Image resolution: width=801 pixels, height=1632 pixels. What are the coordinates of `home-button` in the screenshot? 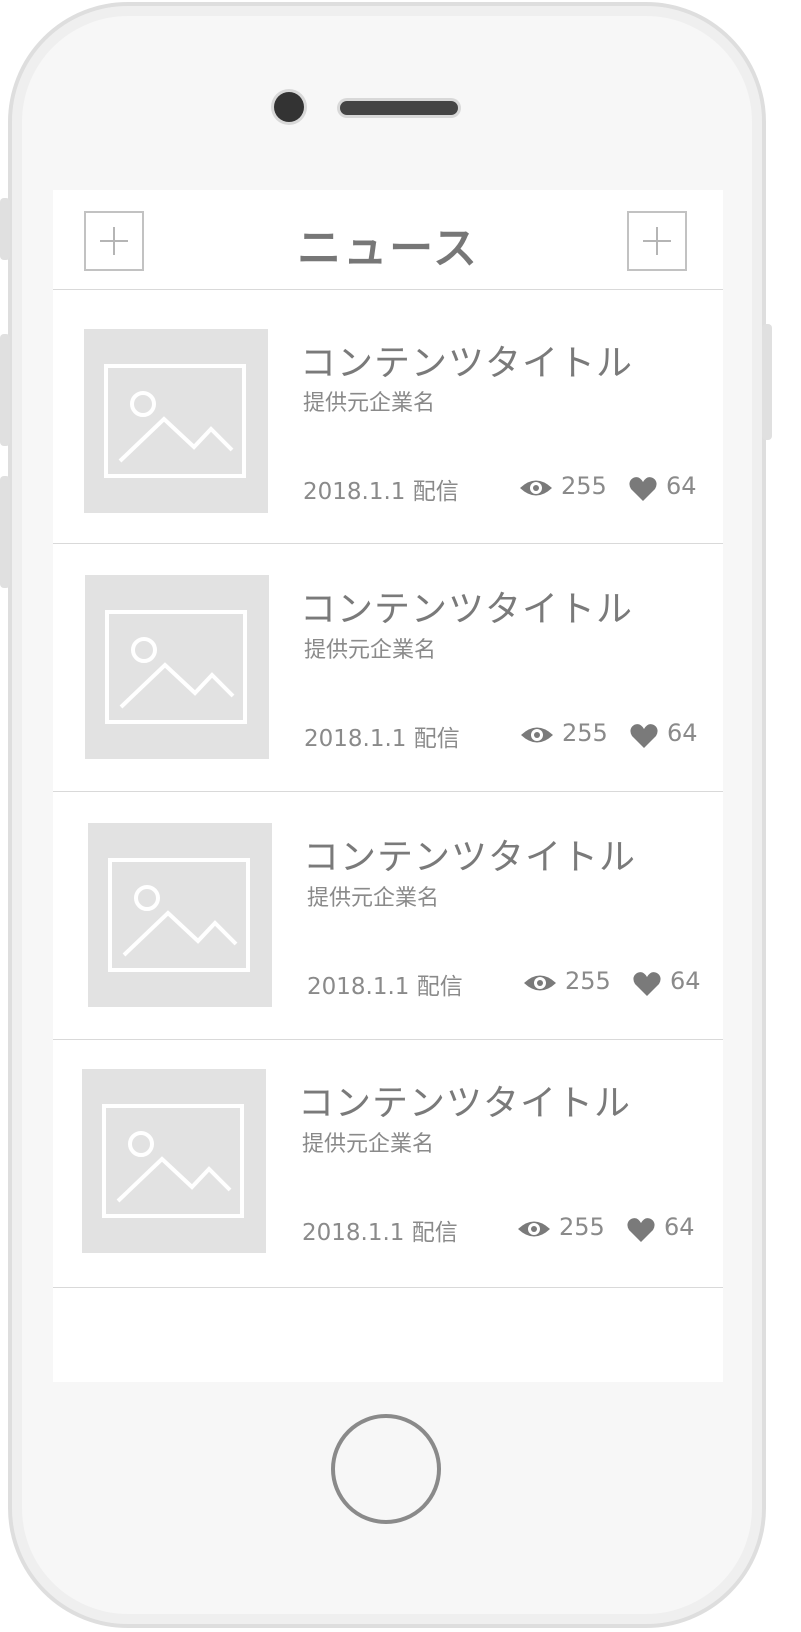 It's located at (386, 1469).